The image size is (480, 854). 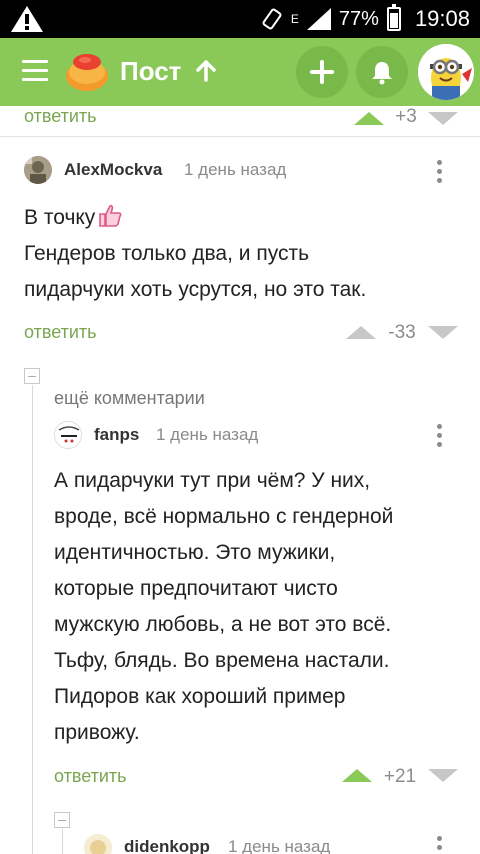 What do you see at coordinates (97, 732) in the screenshot?
I see `comment-line: привожу.` at bounding box center [97, 732].